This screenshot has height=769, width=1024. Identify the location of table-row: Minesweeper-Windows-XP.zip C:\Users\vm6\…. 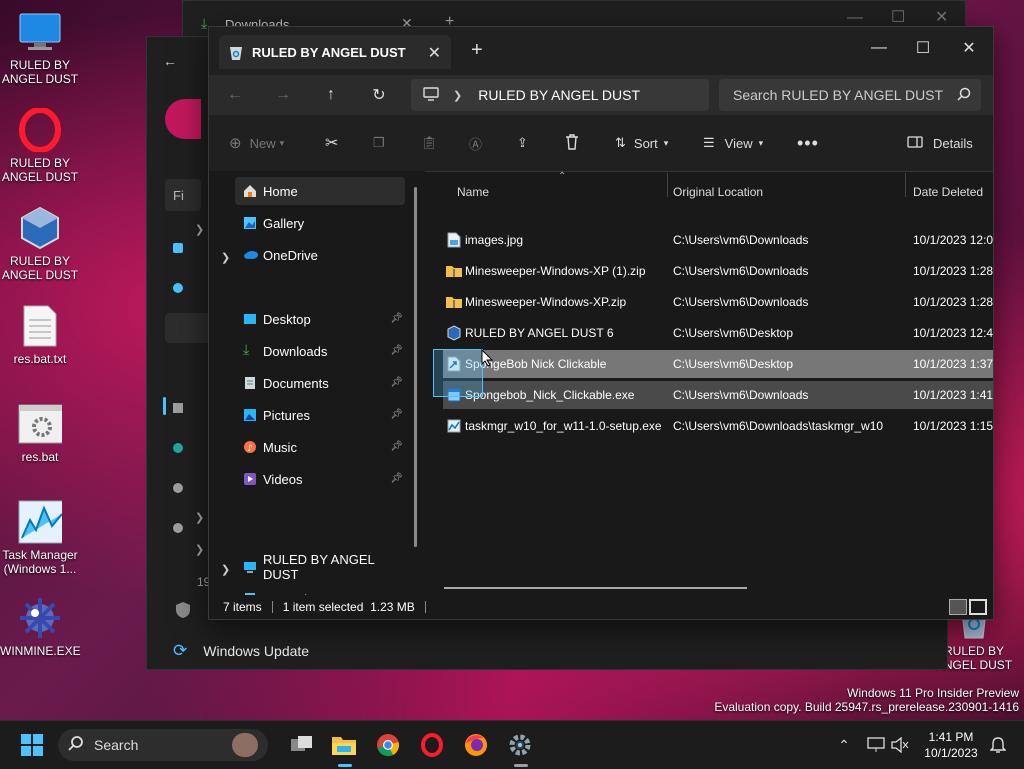
(718, 302).